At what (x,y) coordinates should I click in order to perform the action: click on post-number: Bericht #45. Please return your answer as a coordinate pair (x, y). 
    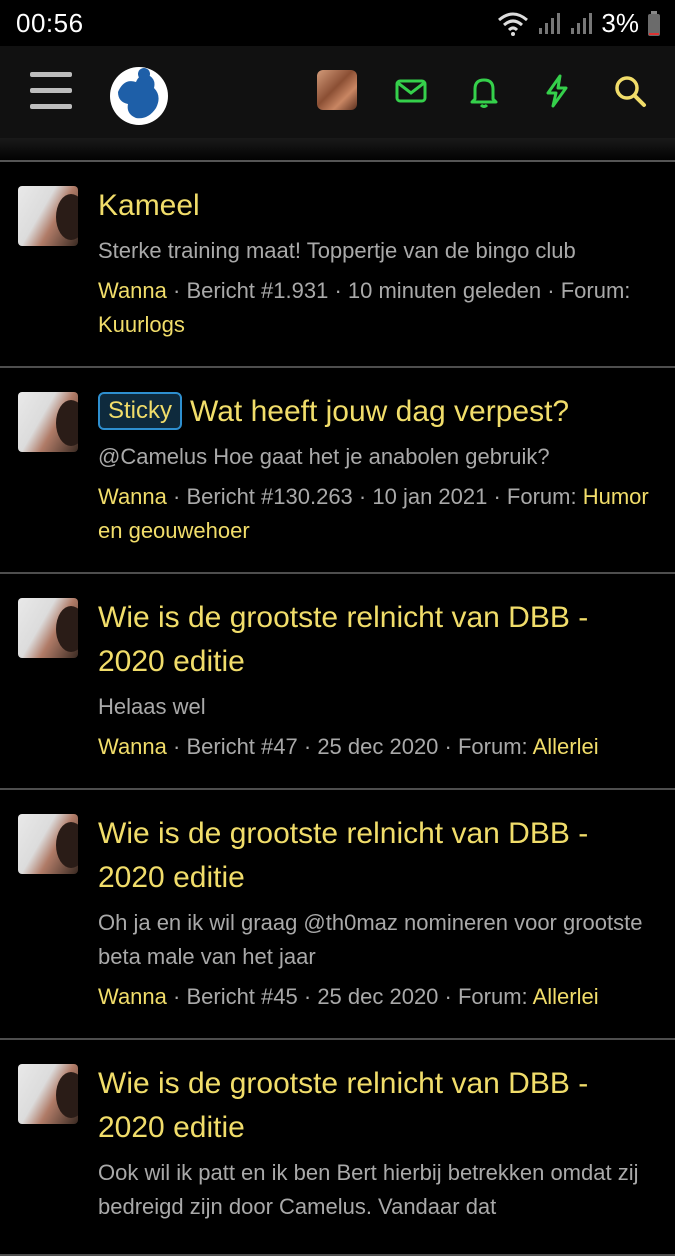
    Looking at the image, I should click on (242, 996).